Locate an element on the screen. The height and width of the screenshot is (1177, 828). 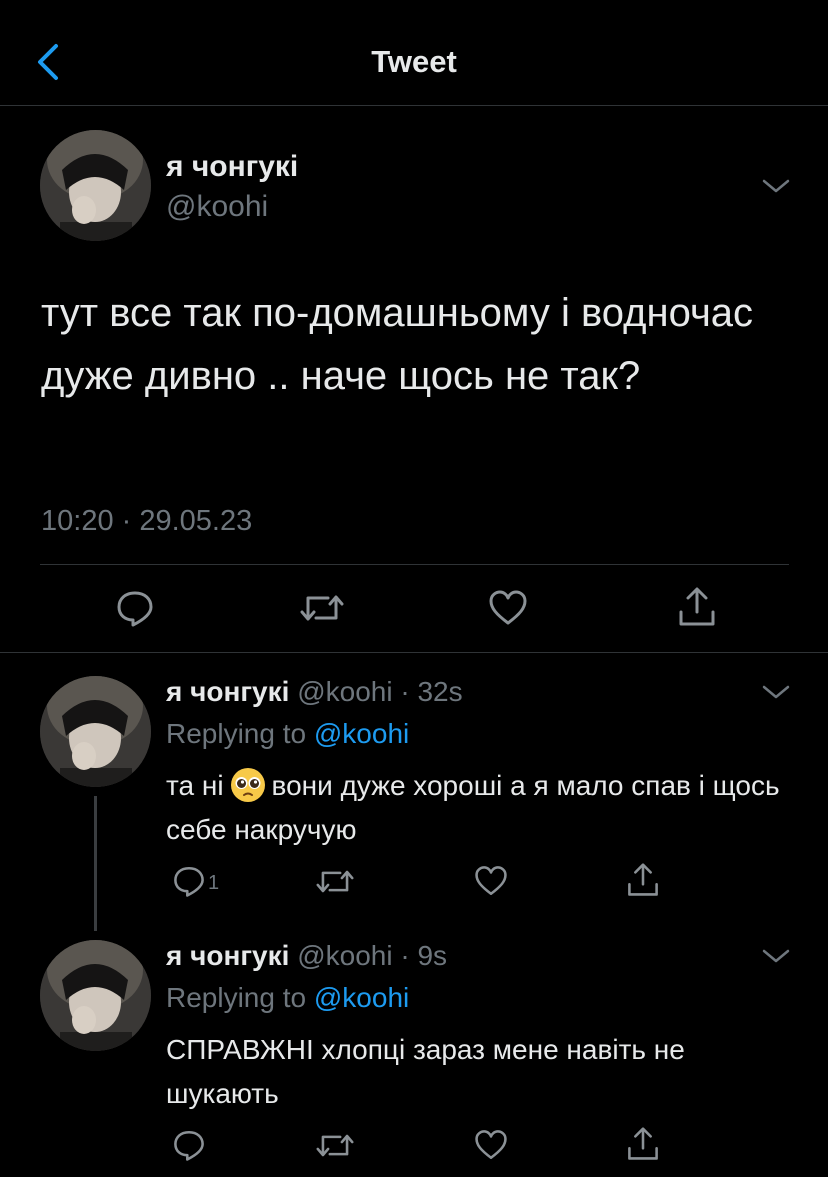
reply-count: 1 is located at coordinates (214, 883).